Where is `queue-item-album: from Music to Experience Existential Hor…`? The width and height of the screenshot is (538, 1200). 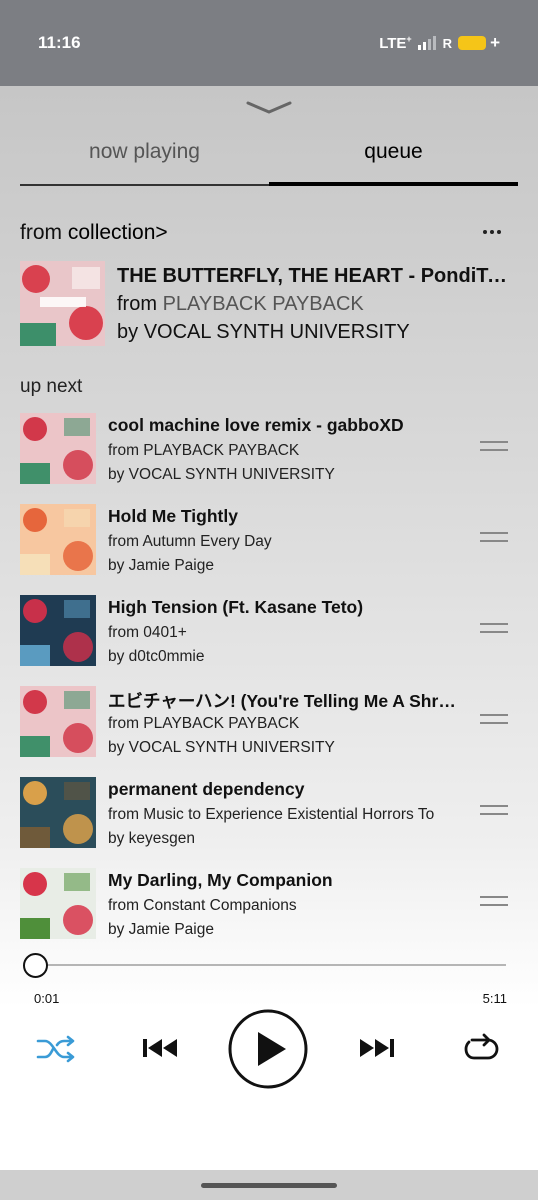
queue-item-album: from Music to Experience Existential Hor… is located at coordinates (271, 814).